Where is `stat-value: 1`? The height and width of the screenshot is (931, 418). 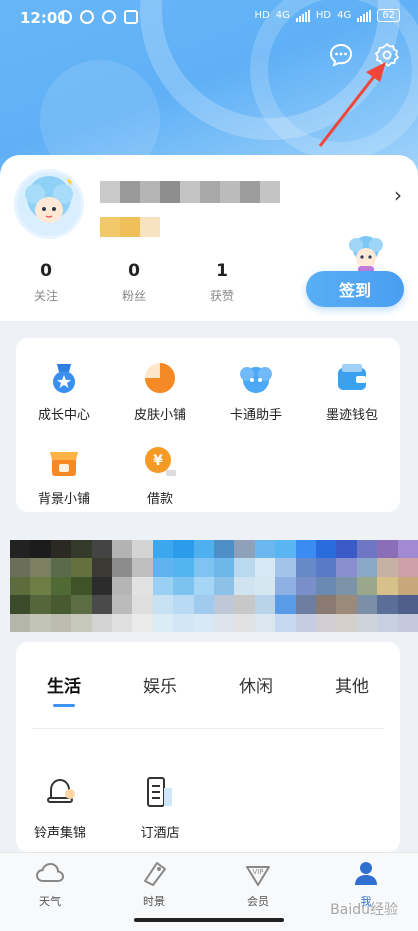
stat-value: 1 is located at coordinates (222, 271).